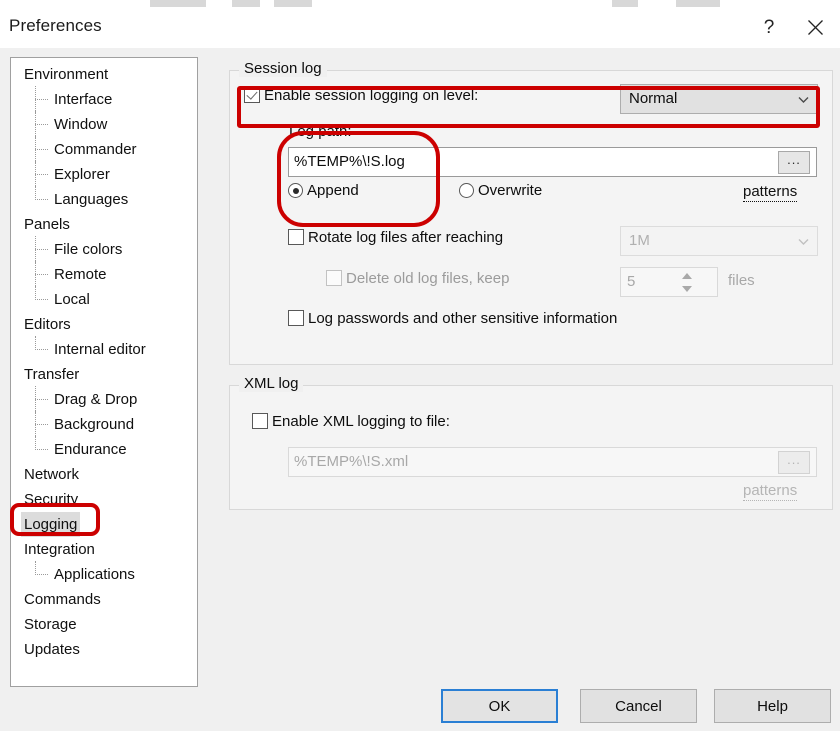 This screenshot has width=840, height=731. Describe the element at coordinates (104, 624) in the screenshot. I see `sidebar-item-storage: Storage` at that location.